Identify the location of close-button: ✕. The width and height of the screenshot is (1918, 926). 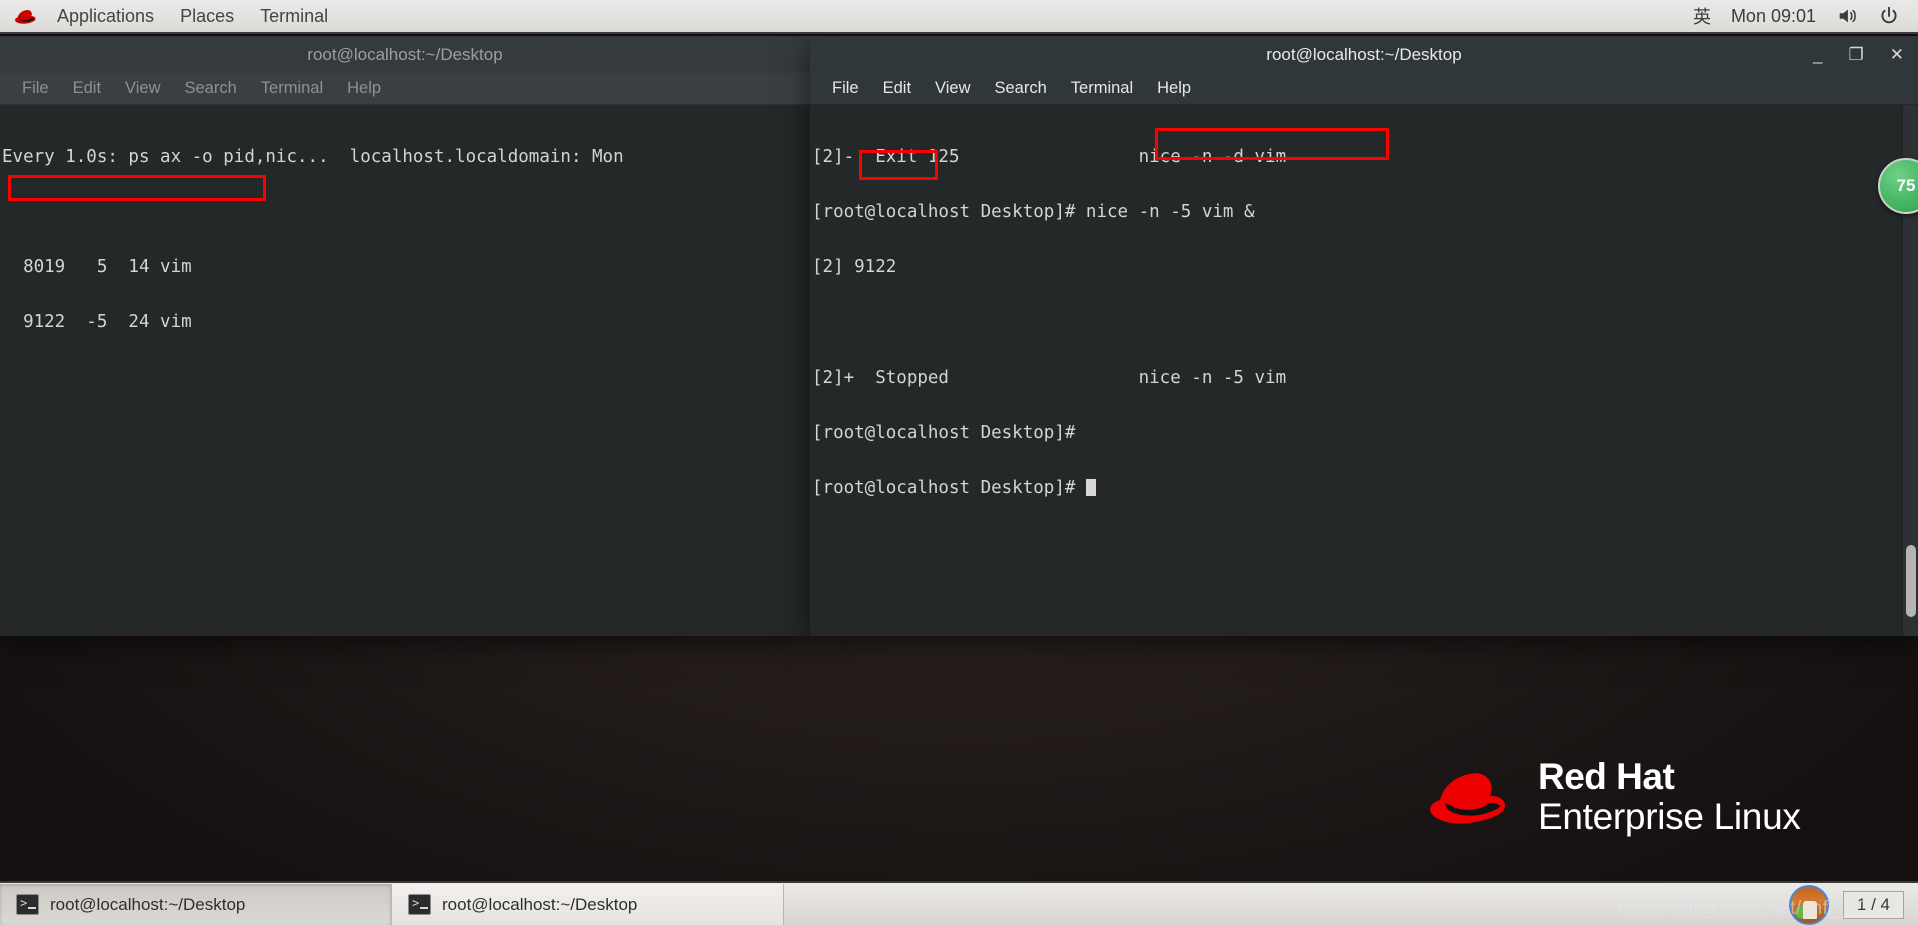
(1897, 54).